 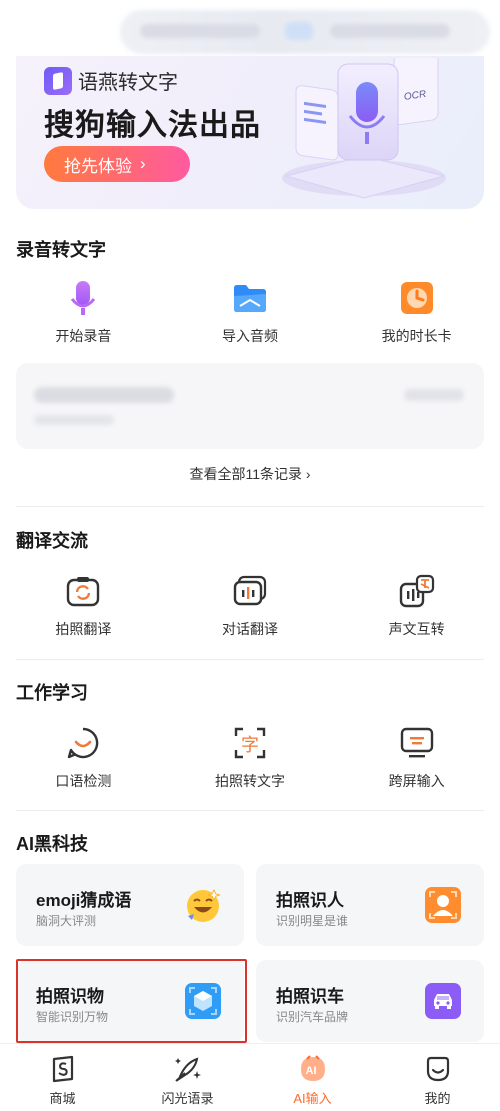 I want to click on car-scan-icon, so click(x=443, y=1001).